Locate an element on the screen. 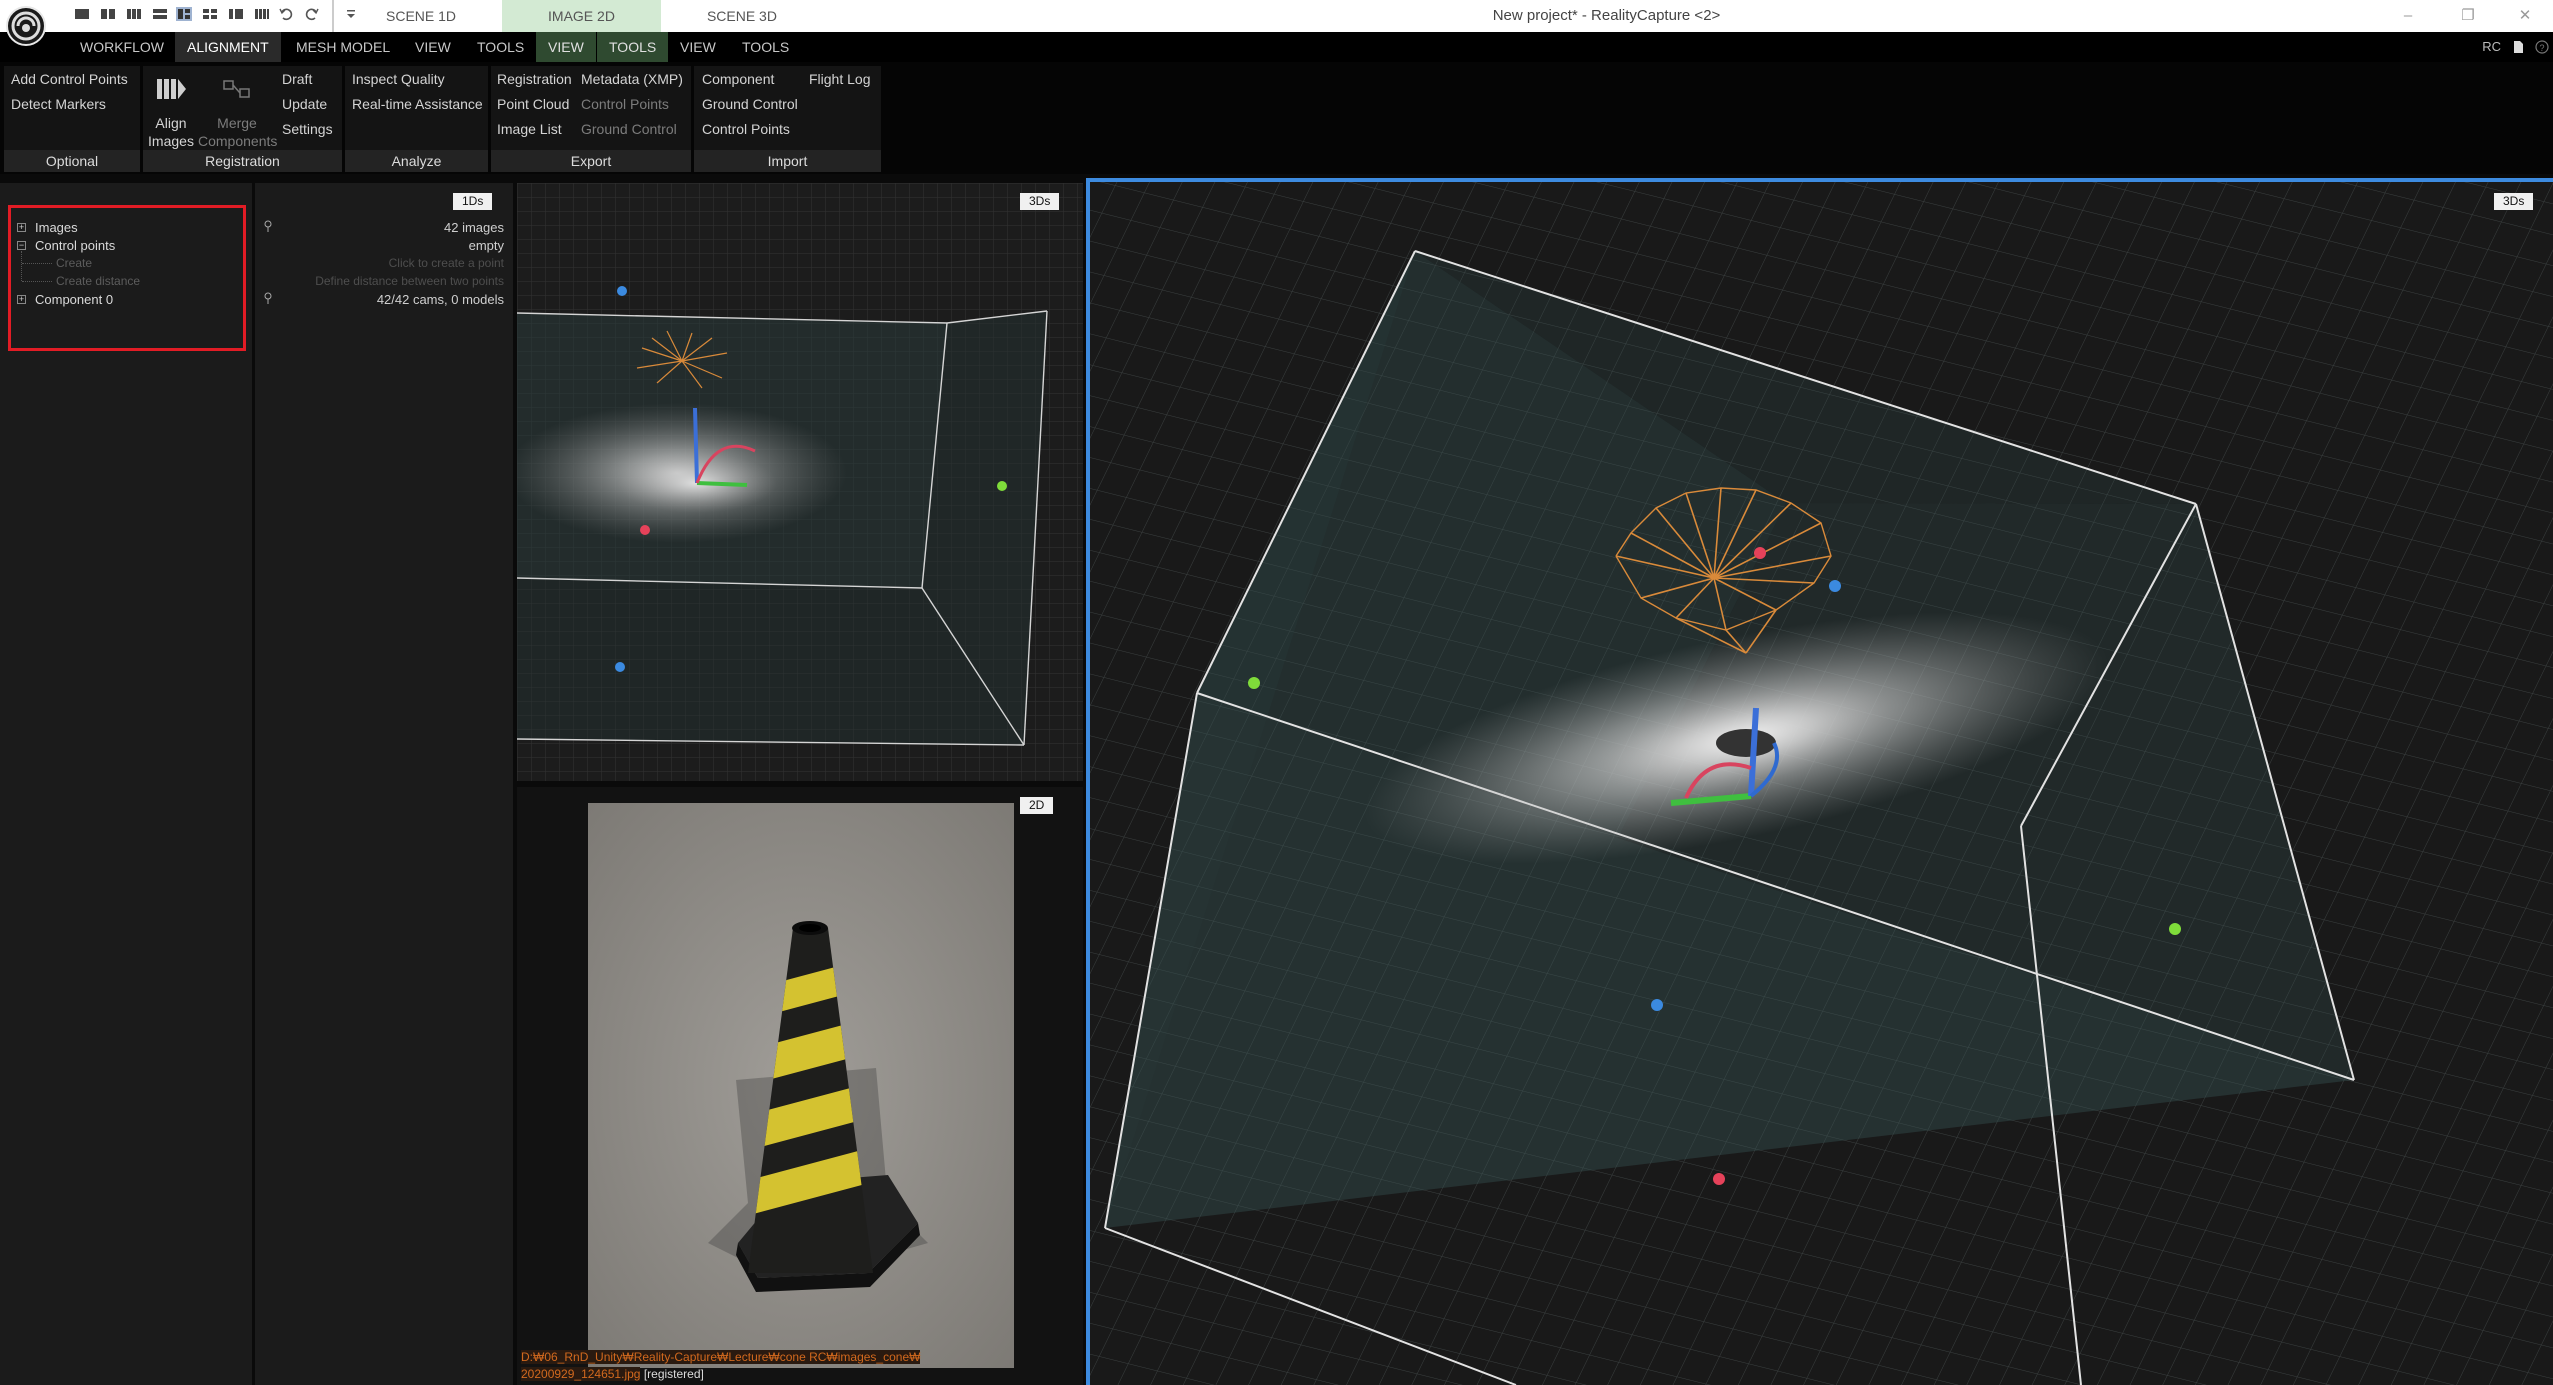 The height and width of the screenshot is (1385, 2553). menu-view-3d: VIEW is located at coordinates (698, 47).